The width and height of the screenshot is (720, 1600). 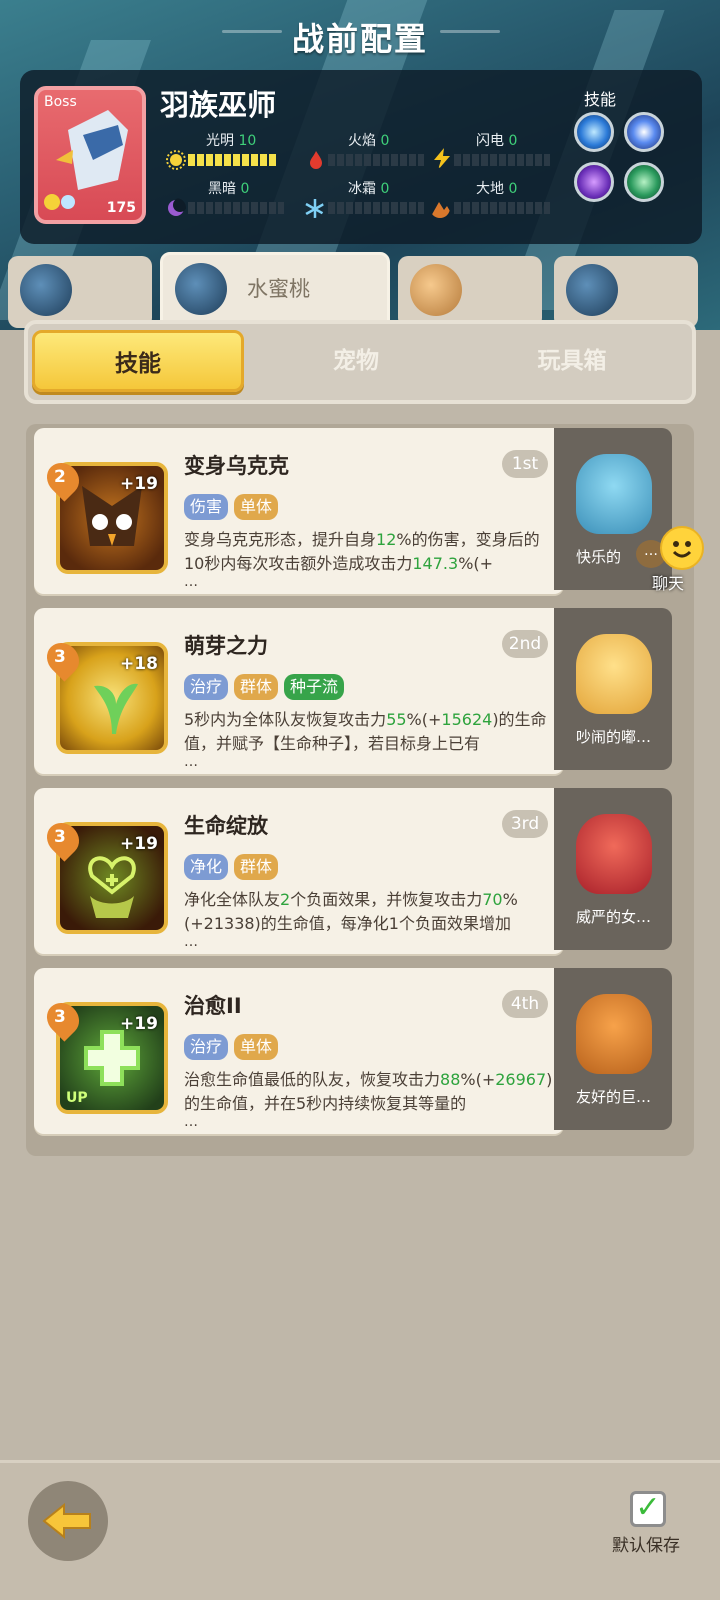 I want to click on skill-name: 生命绽放, so click(x=226, y=826).